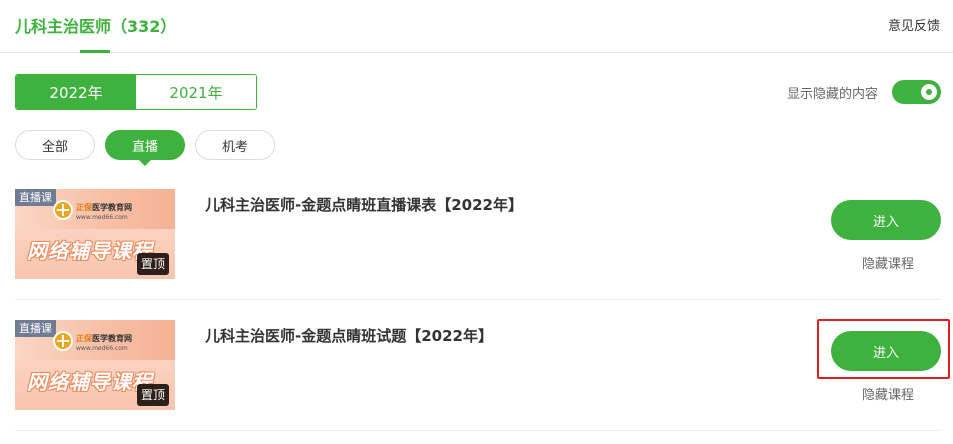 This screenshot has width=953, height=444. Describe the element at coordinates (365, 205) in the screenshot. I see `course-title: 儿科主治医师-金题点睛班直播课表【2022年】` at that location.